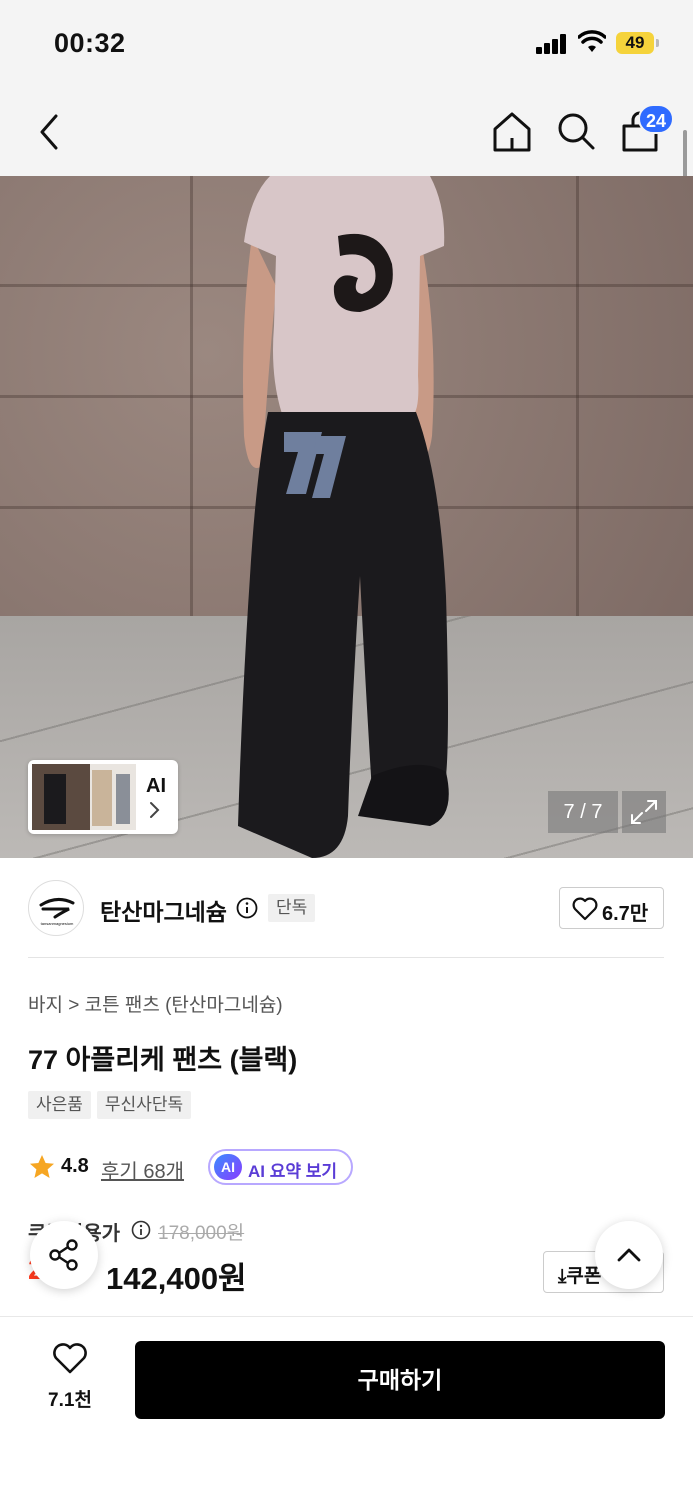  Describe the element at coordinates (512, 132) in the screenshot. I see `home-icon` at that location.